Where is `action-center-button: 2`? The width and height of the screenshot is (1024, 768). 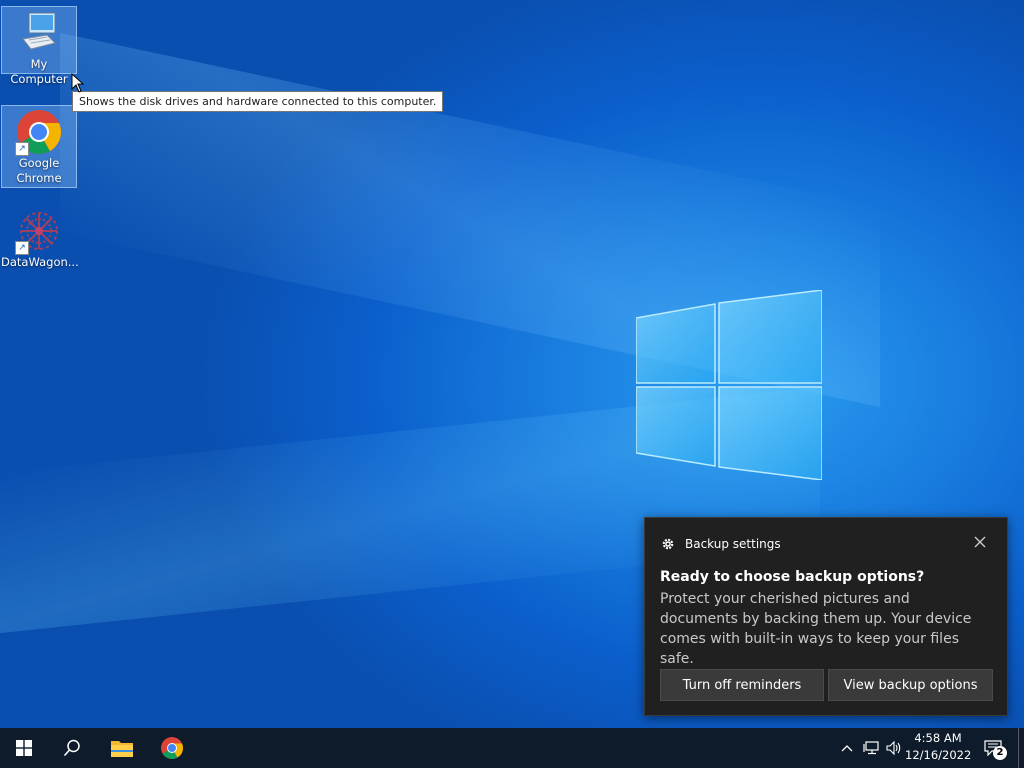 action-center-button: 2 is located at coordinates (993, 748).